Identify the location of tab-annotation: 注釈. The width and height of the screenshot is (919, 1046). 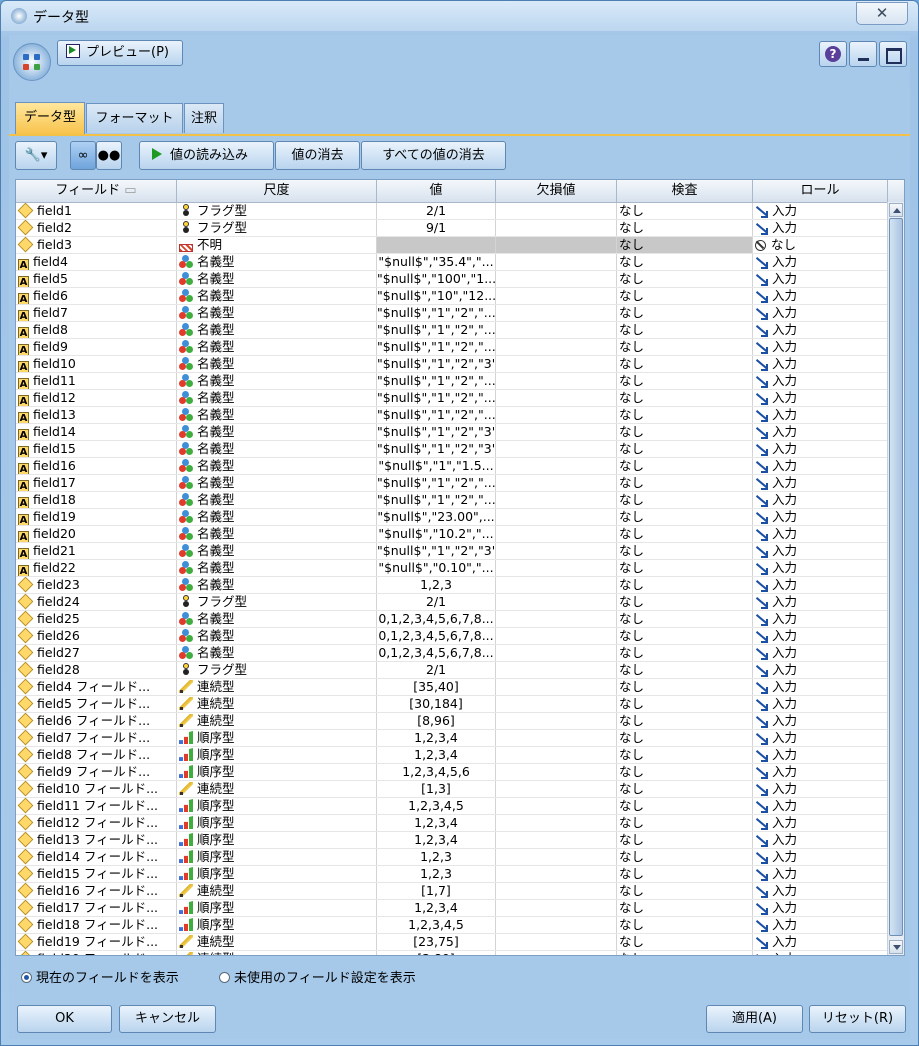
(204, 118).